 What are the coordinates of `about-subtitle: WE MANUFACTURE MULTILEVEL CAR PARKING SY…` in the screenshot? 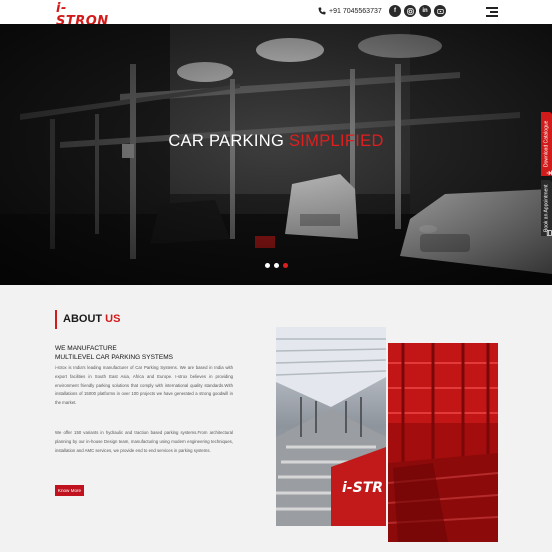 It's located at (114, 353).